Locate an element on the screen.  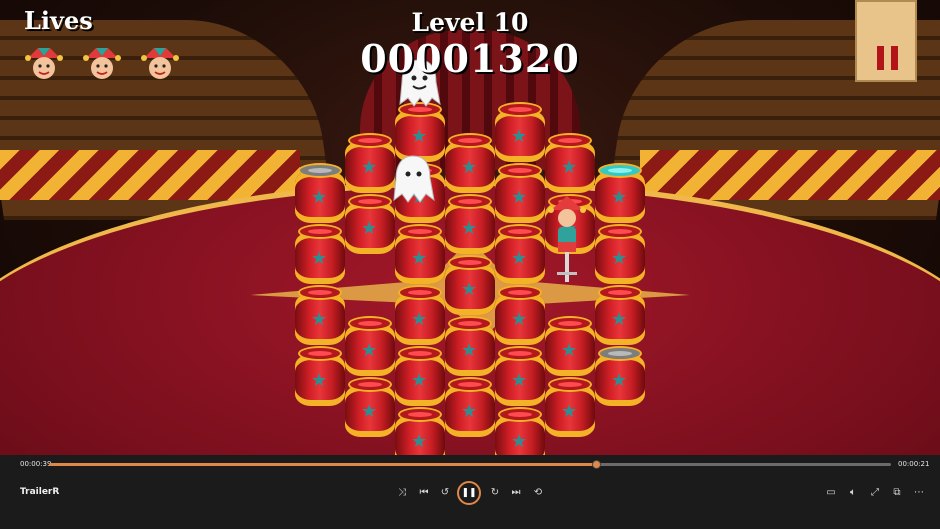
rewind-button: ↺ is located at coordinates (445, 492).